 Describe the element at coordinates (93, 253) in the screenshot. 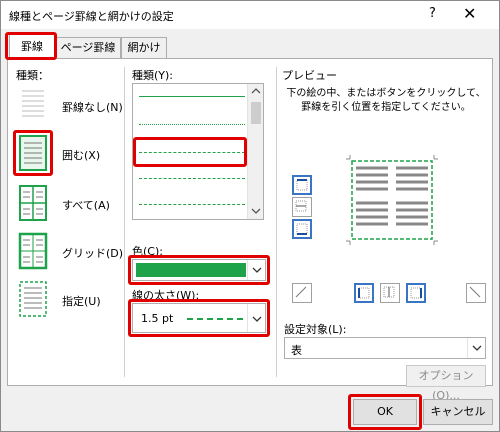

I see `setting-grid-label: グリッド(D)` at that location.